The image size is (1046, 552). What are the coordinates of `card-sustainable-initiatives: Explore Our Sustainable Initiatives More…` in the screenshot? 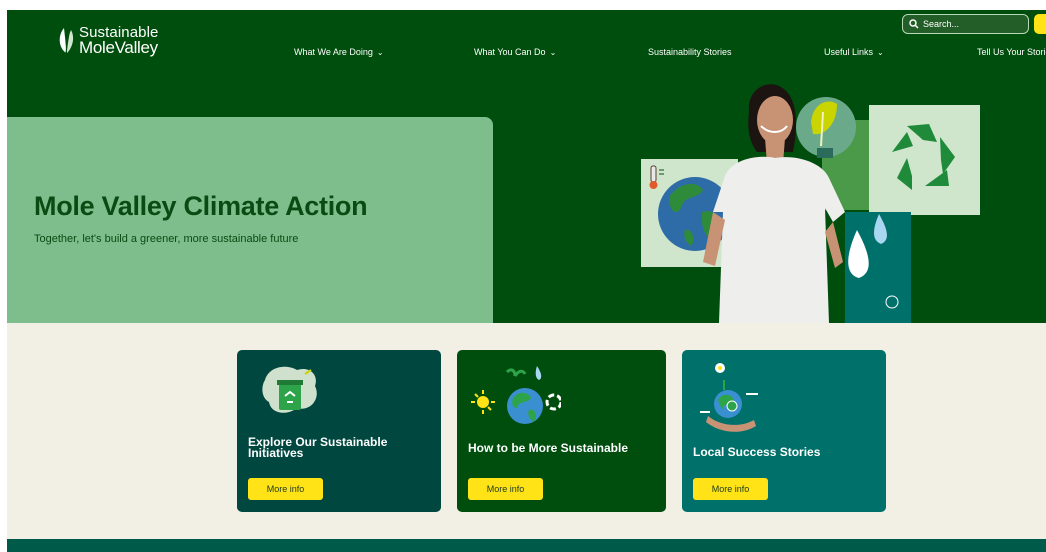 It's located at (339, 431).